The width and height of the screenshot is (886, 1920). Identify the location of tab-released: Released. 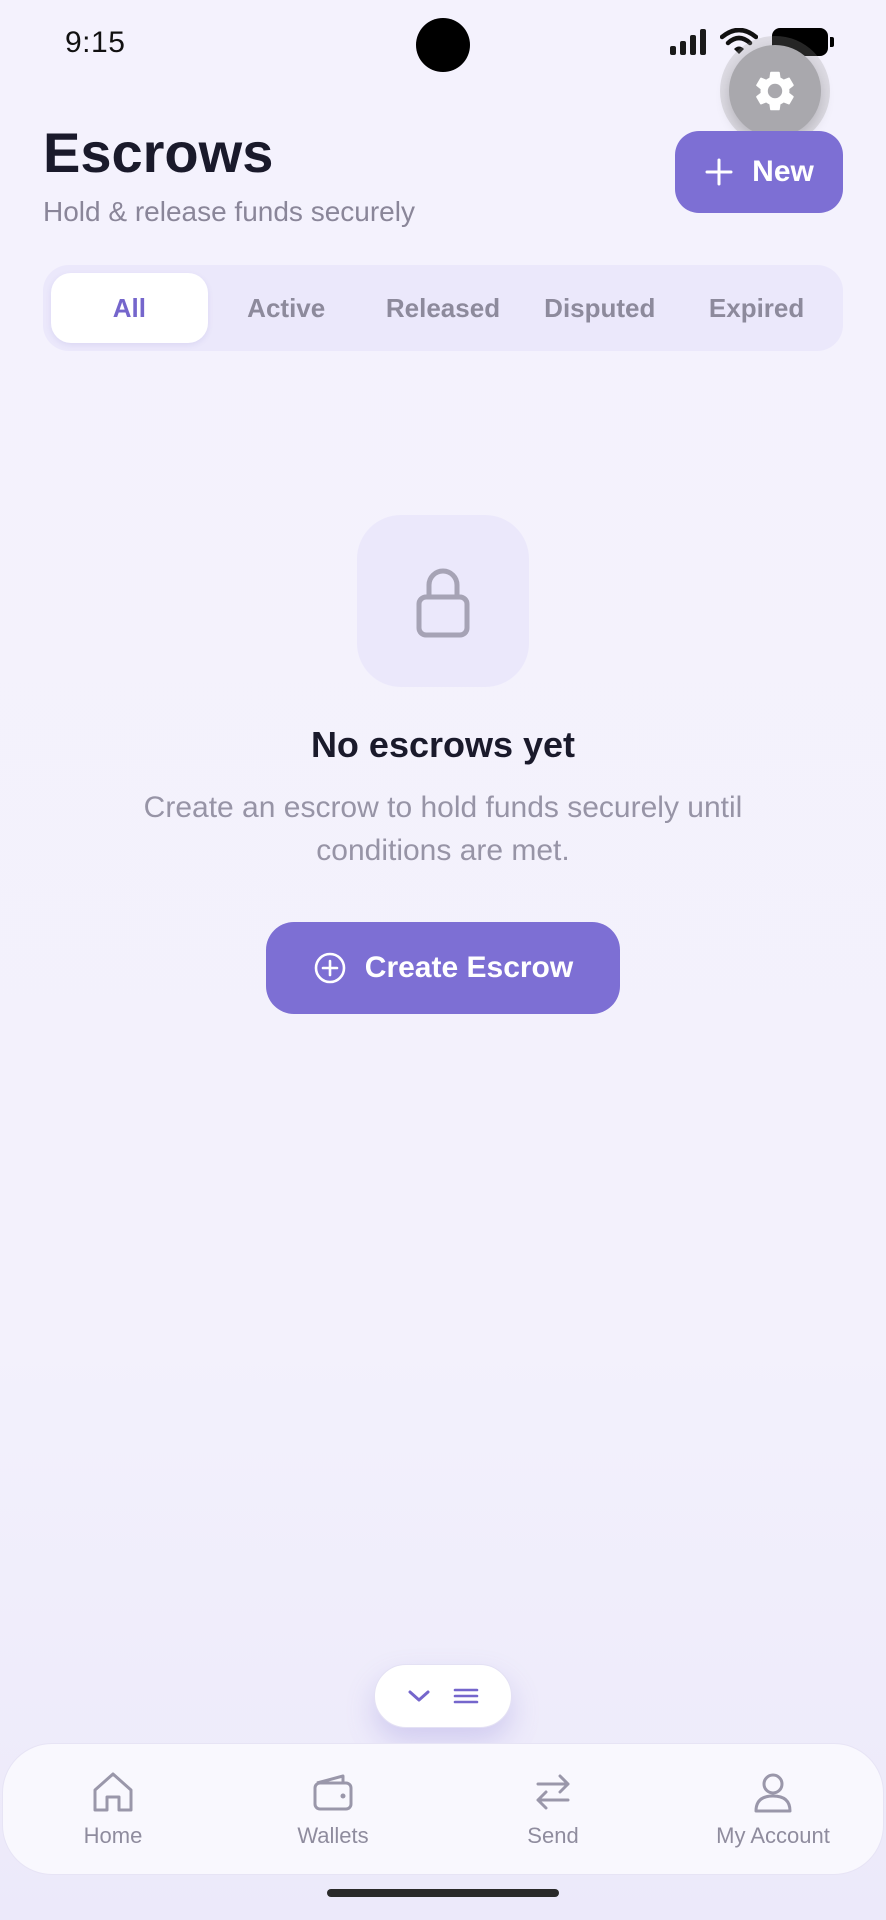
(443, 308).